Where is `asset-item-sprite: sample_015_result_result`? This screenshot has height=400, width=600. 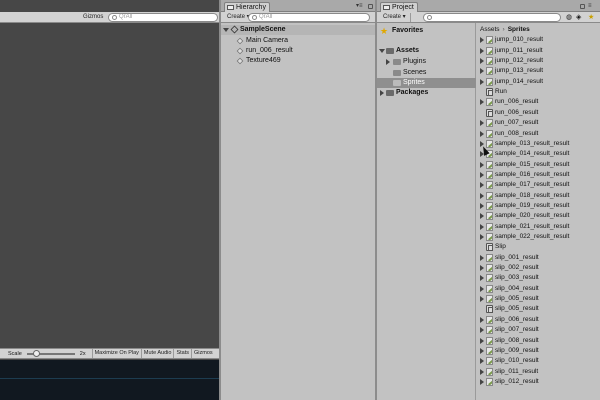 asset-item-sprite: sample_015_result_result is located at coordinates (538, 165).